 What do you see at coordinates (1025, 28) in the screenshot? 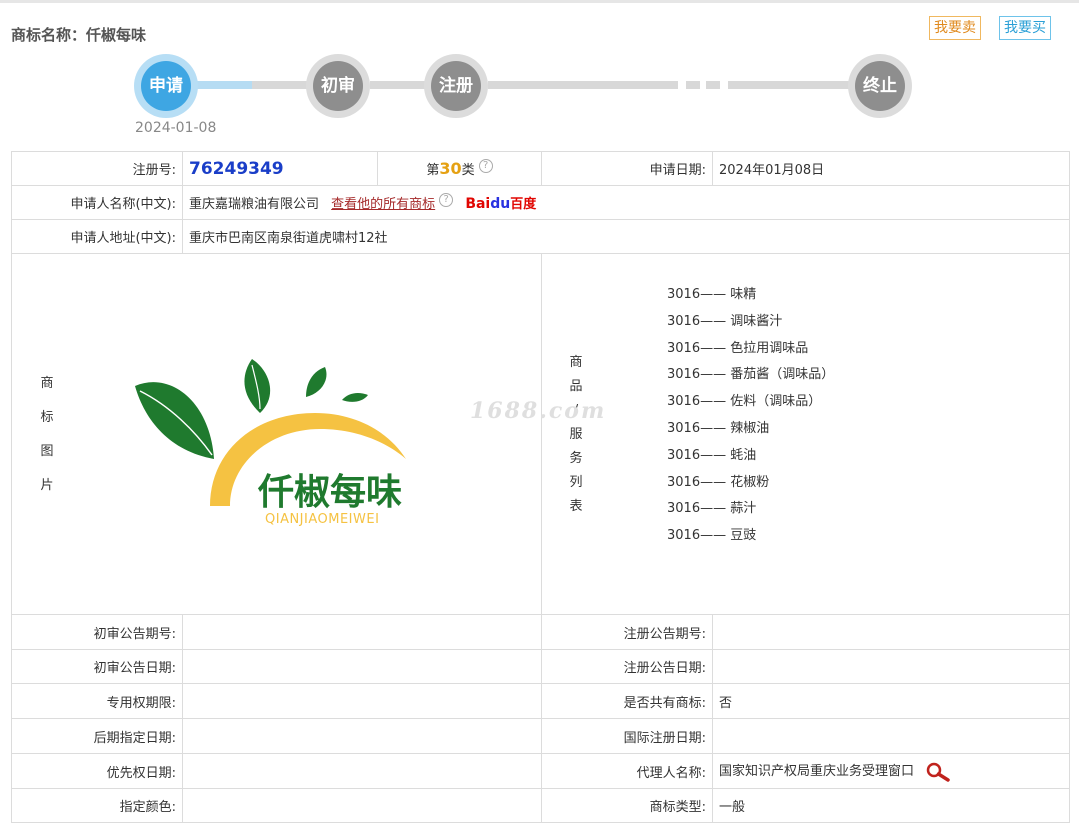
I see `buy-button: 我要买` at bounding box center [1025, 28].